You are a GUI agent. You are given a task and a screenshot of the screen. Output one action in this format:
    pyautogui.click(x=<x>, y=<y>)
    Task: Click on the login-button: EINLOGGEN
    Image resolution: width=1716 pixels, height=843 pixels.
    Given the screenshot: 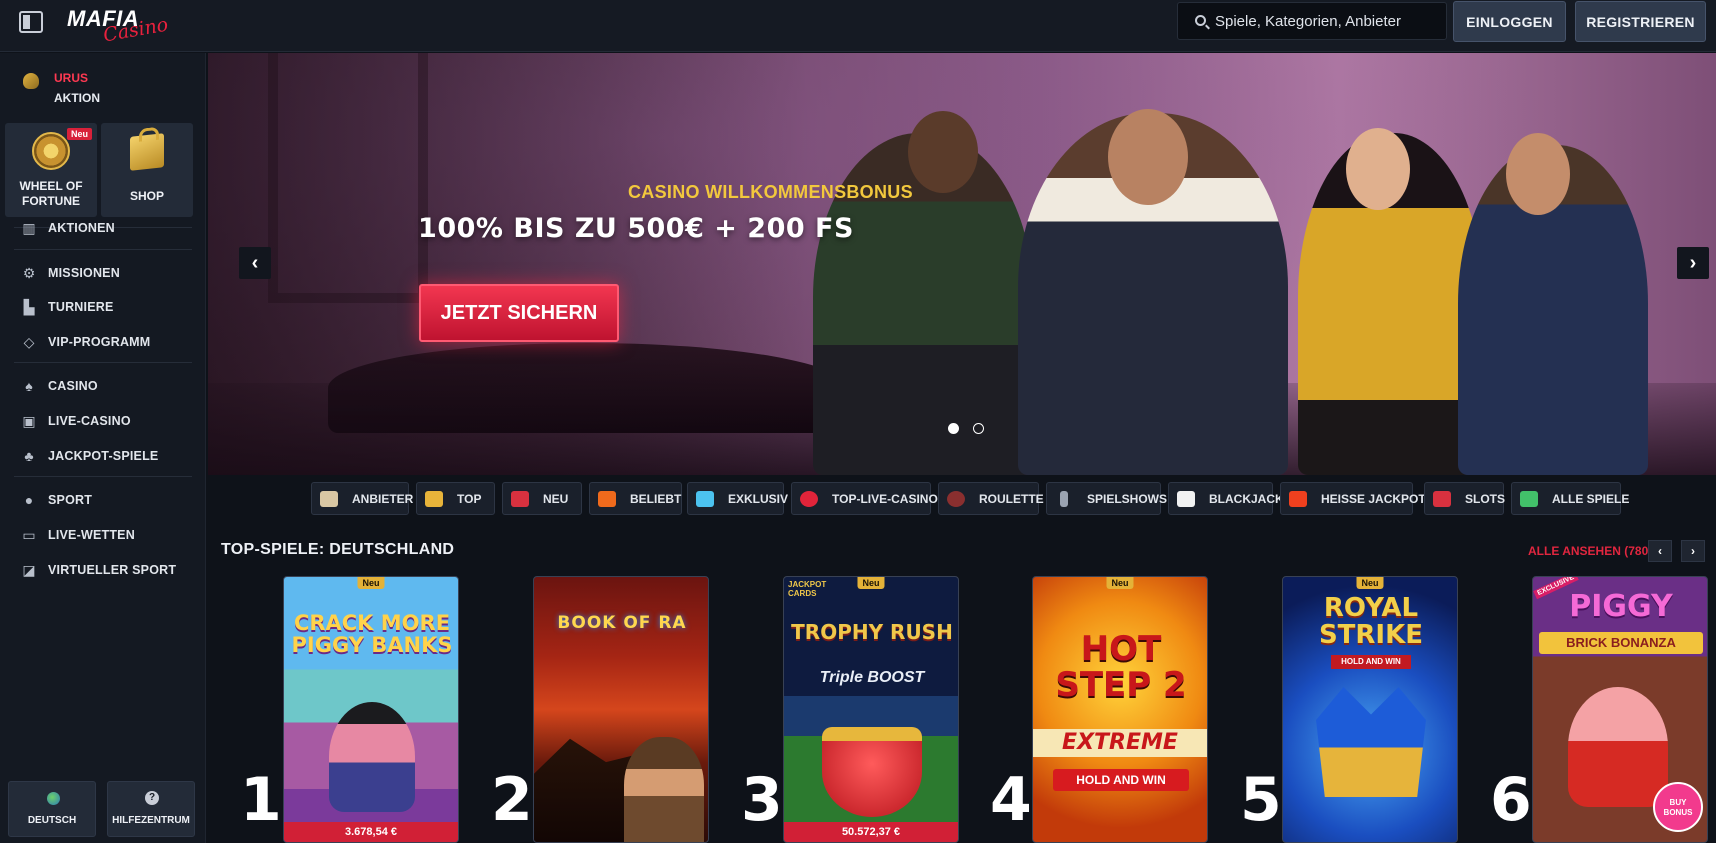 What is the action you would take?
    pyautogui.click(x=1509, y=21)
    